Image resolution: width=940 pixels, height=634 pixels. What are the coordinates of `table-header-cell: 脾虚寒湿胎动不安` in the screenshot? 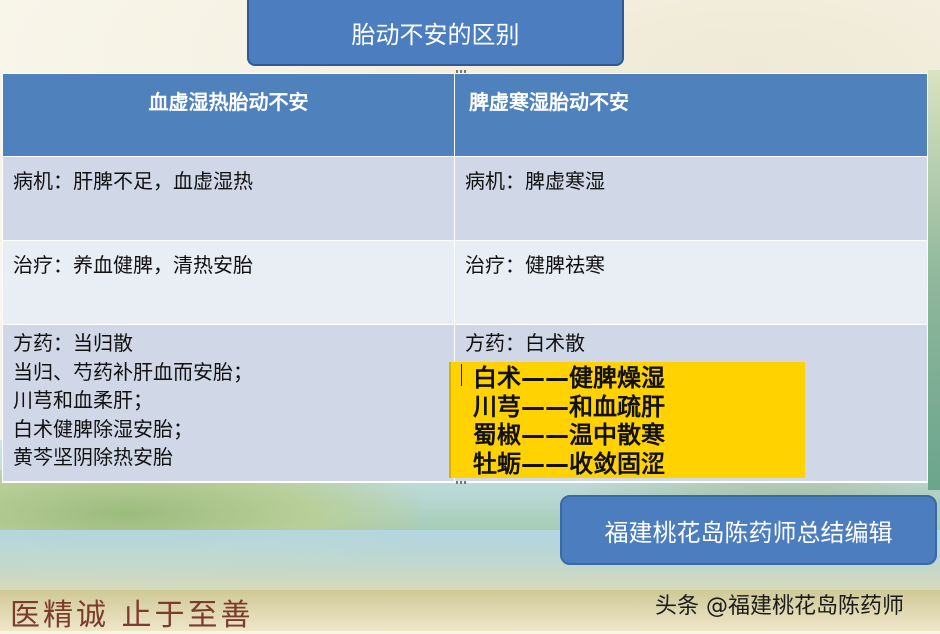 It's located at (691, 115).